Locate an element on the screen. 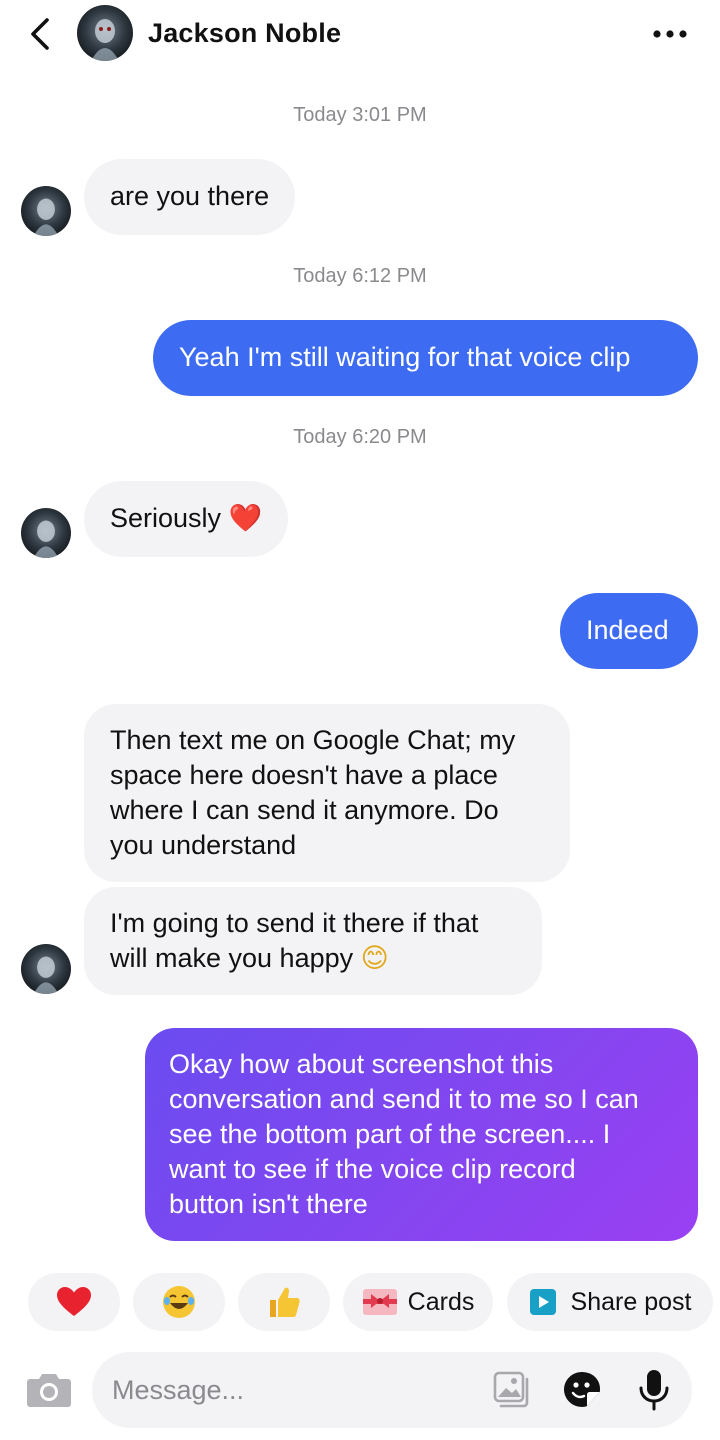 This screenshot has height=1440, width=720. quick-action-cards: Cards is located at coordinates (418, 1302).